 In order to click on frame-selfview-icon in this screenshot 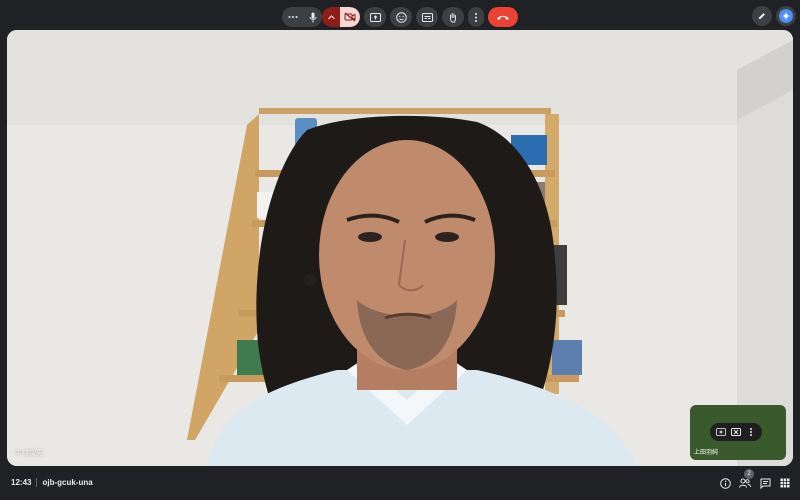, I will do `click(736, 432)`.